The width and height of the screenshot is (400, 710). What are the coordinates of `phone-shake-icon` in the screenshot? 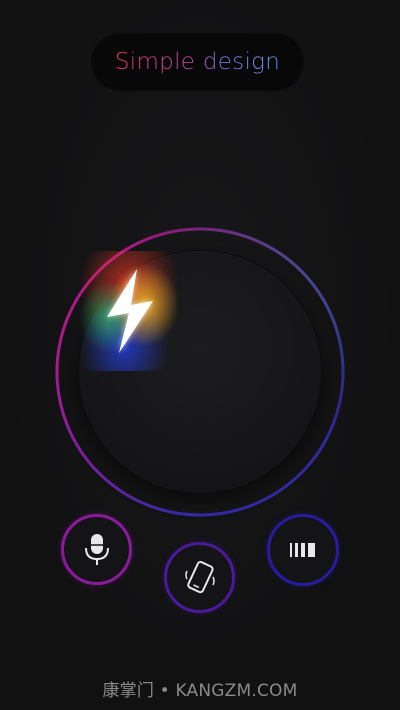 It's located at (199, 576).